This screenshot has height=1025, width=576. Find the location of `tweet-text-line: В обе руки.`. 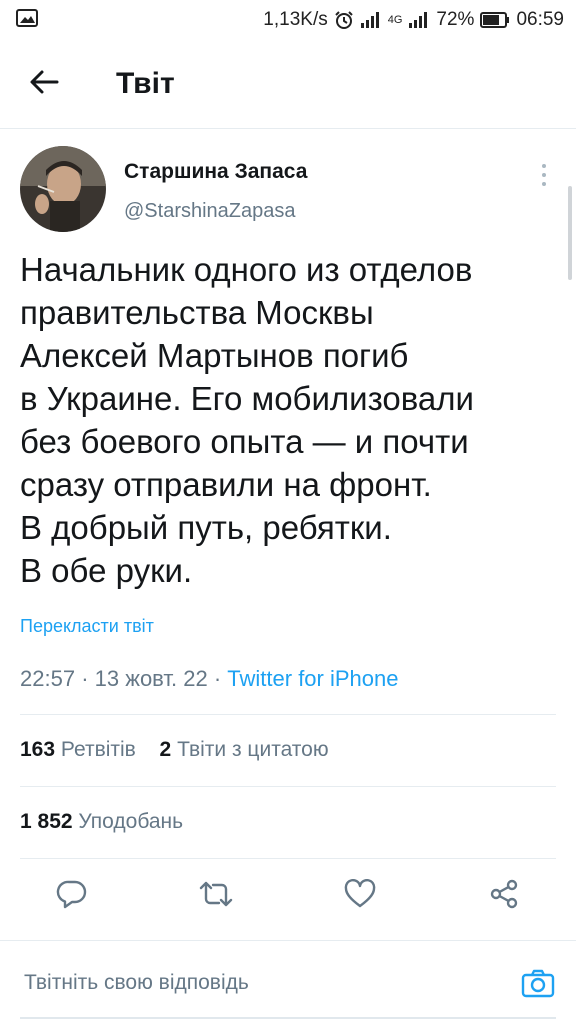

tweet-text-line: В обе руки. is located at coordinates (106, 570).